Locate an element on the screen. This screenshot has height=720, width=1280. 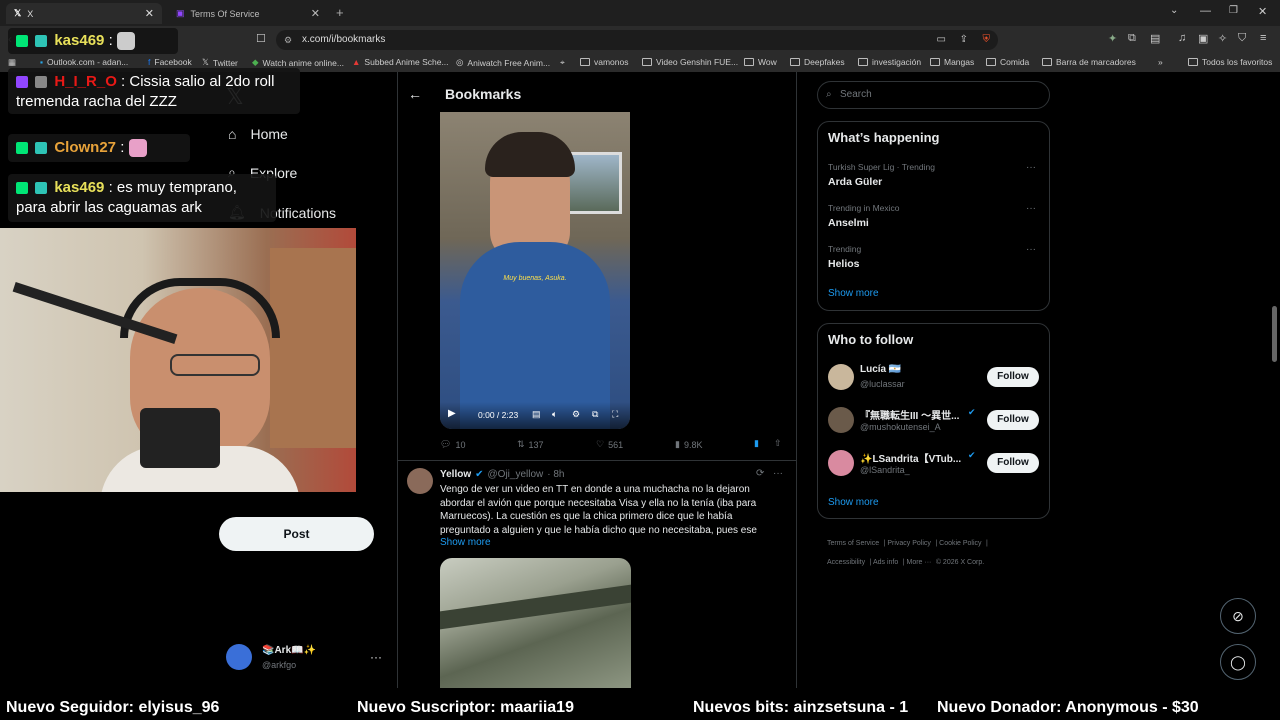
grok-icon: ⟳ is located at coordinates (760, 473).